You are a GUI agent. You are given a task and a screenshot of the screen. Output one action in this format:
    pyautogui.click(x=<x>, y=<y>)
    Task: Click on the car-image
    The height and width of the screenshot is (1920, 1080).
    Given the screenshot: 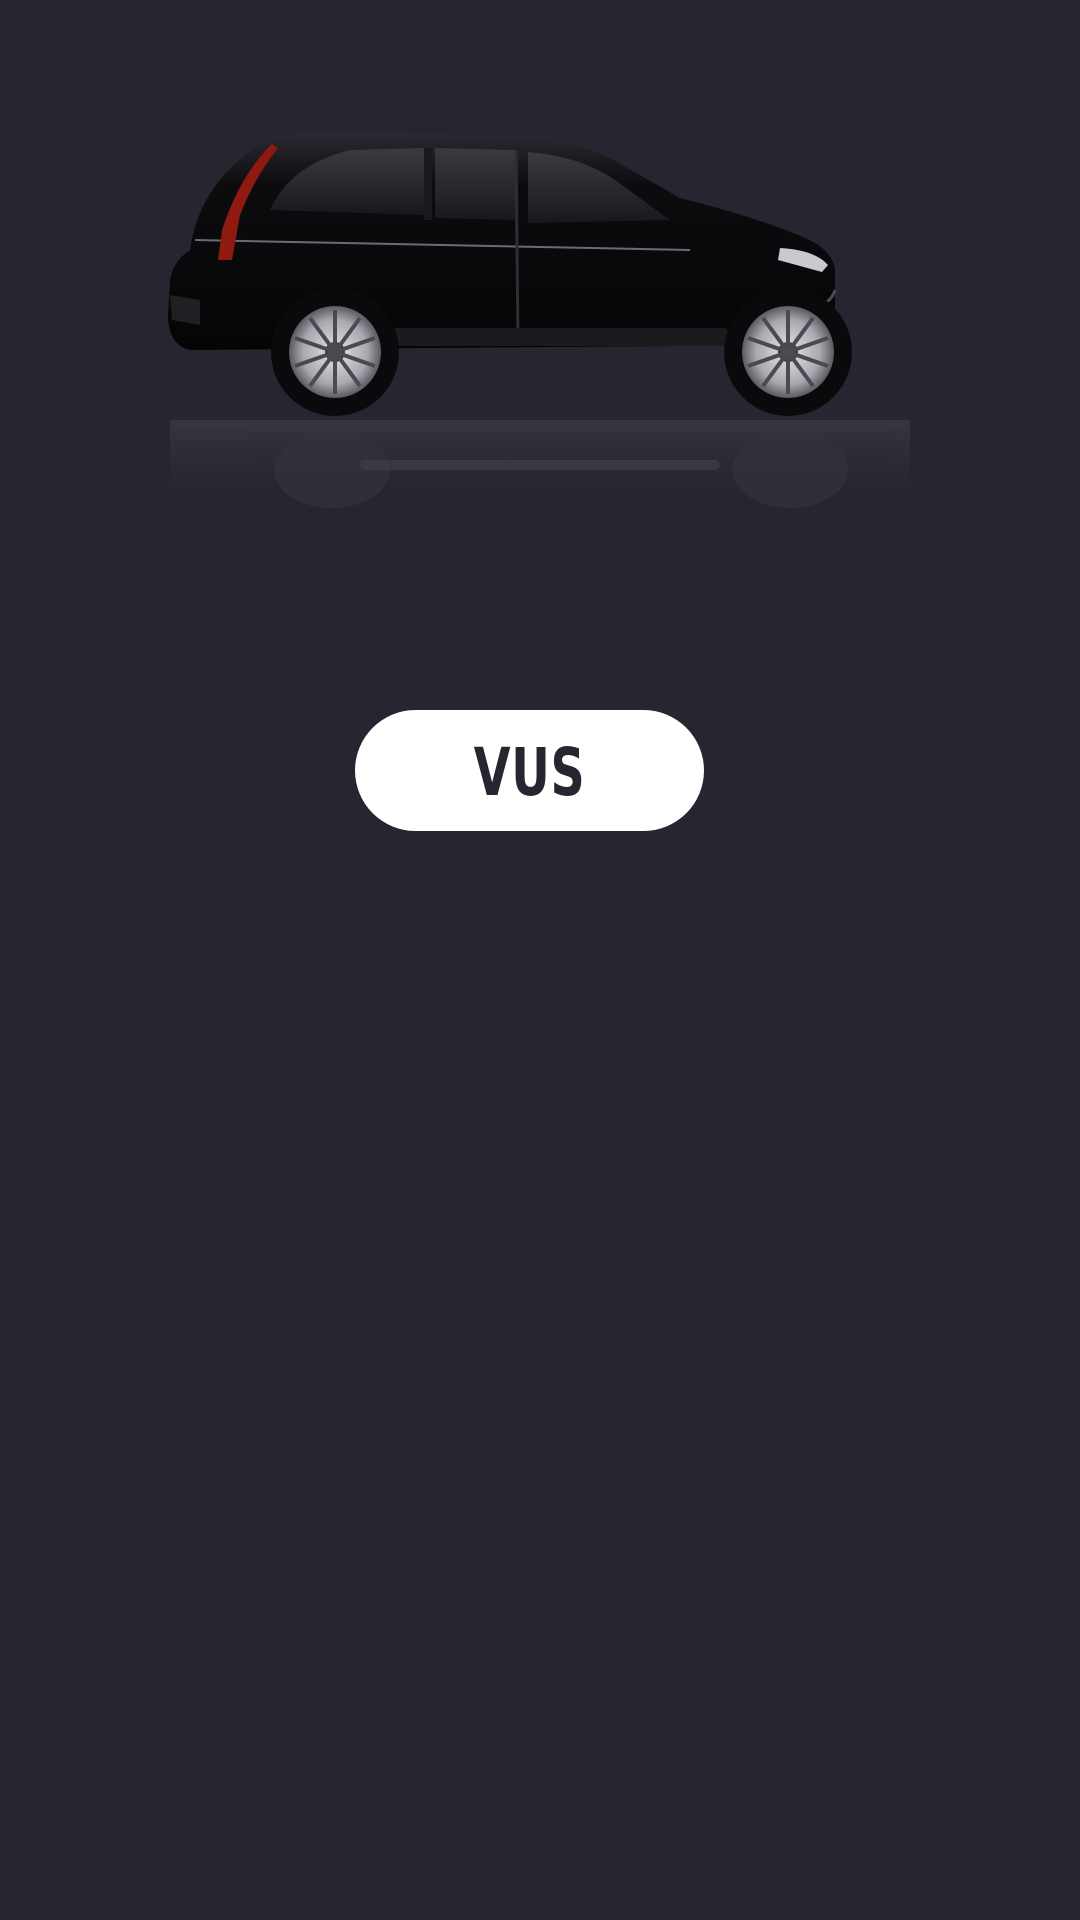 What is the action you would take?
    pyautogui.click(x=540, y=320)
    